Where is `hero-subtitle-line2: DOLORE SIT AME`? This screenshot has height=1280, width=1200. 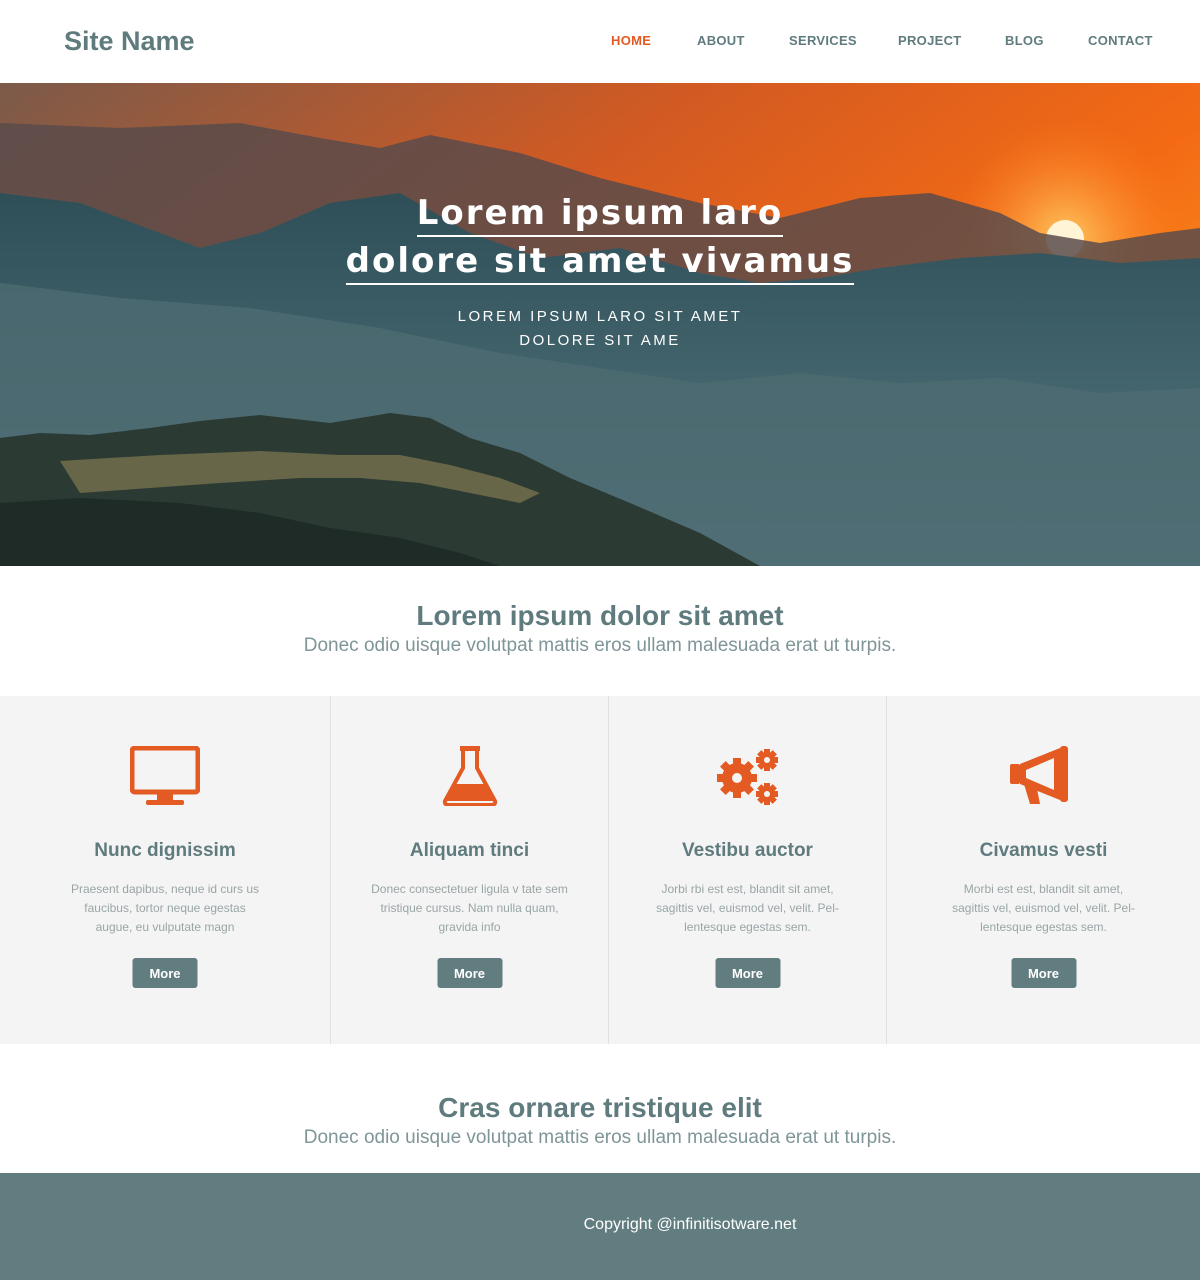
hero-subtitle-line2: DOLORE SIT AME is located at coordinates (600, 340).